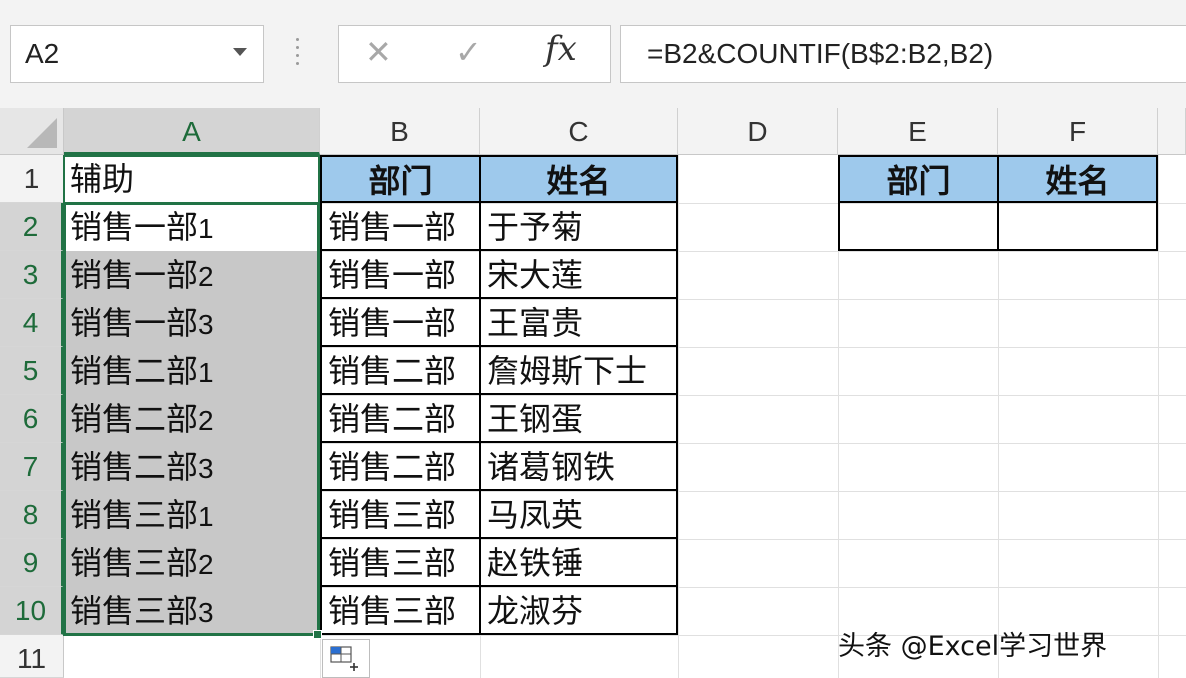 The height and width of the screenshot is (678, 1186). What do you see at coordinates (32, 323) in the screenshot?
I see `row-header-4: 4` at bounding box center [32, 323].